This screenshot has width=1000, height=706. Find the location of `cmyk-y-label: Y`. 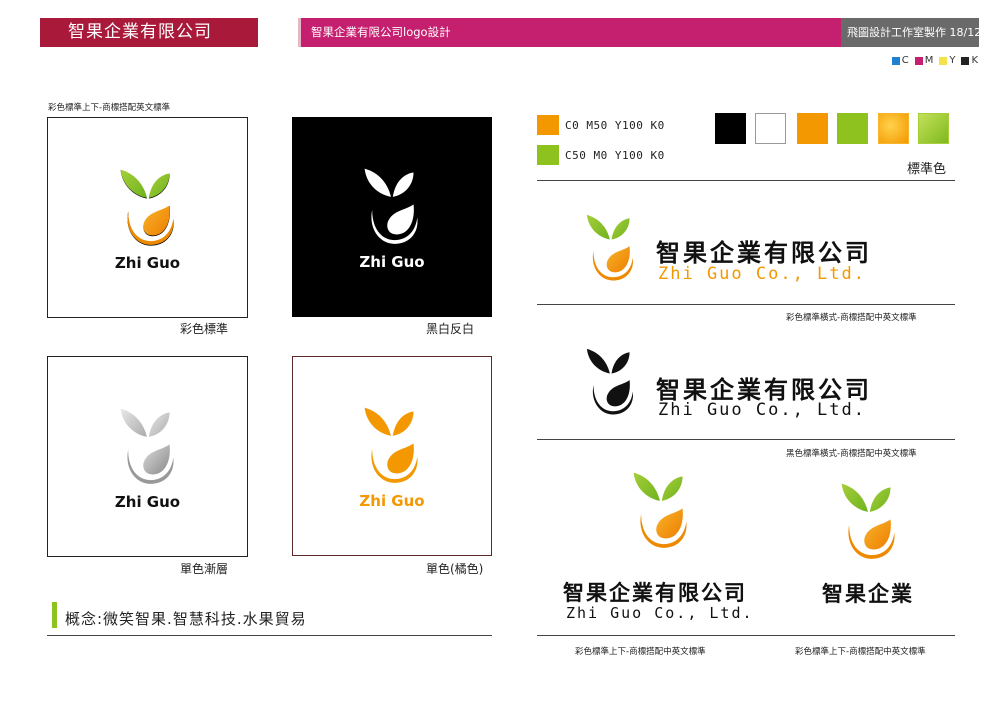

cmyk-y-label: Y is located at coordinates (952, 60).